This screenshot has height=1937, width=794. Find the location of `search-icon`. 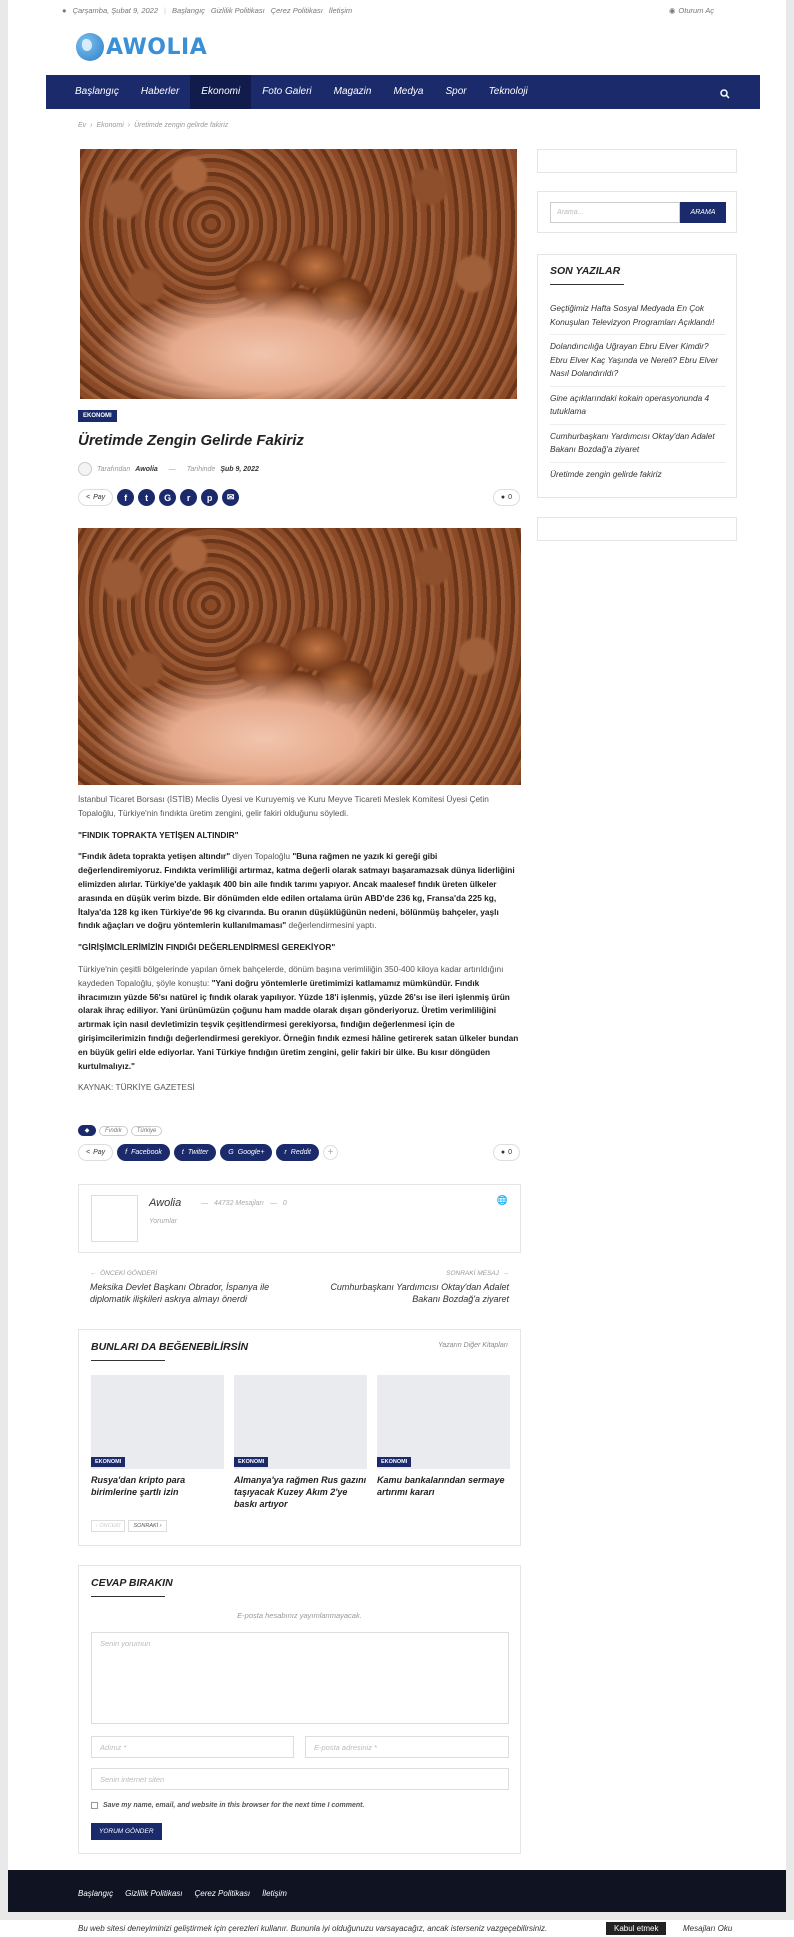

search-icon is located at coordinates (725, 95).